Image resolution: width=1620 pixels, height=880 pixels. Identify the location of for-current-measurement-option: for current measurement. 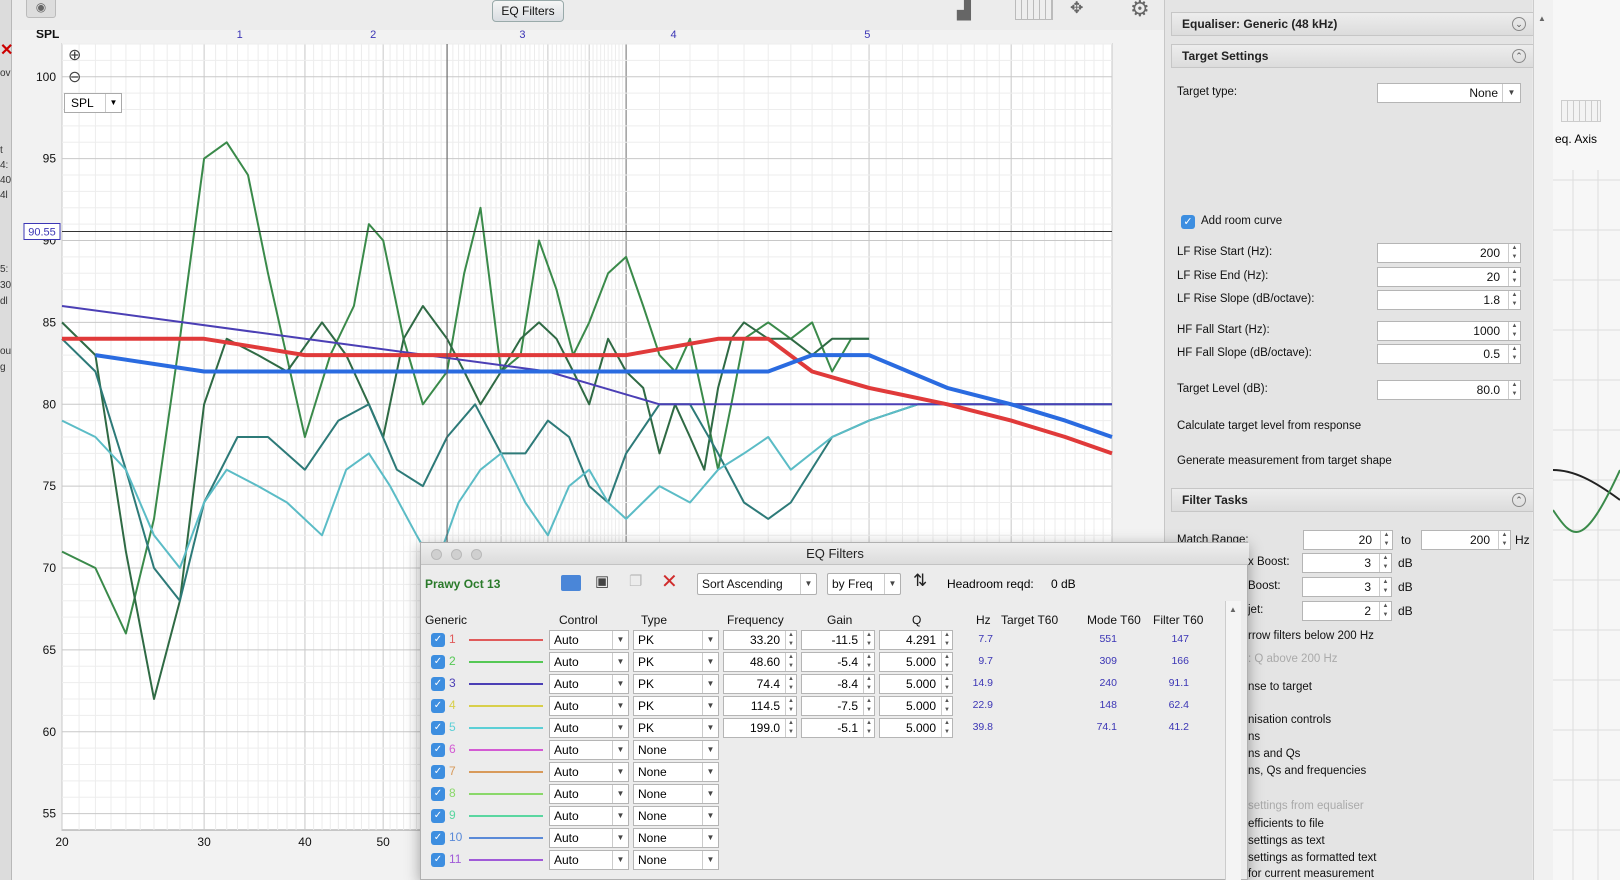
(1311, 874).